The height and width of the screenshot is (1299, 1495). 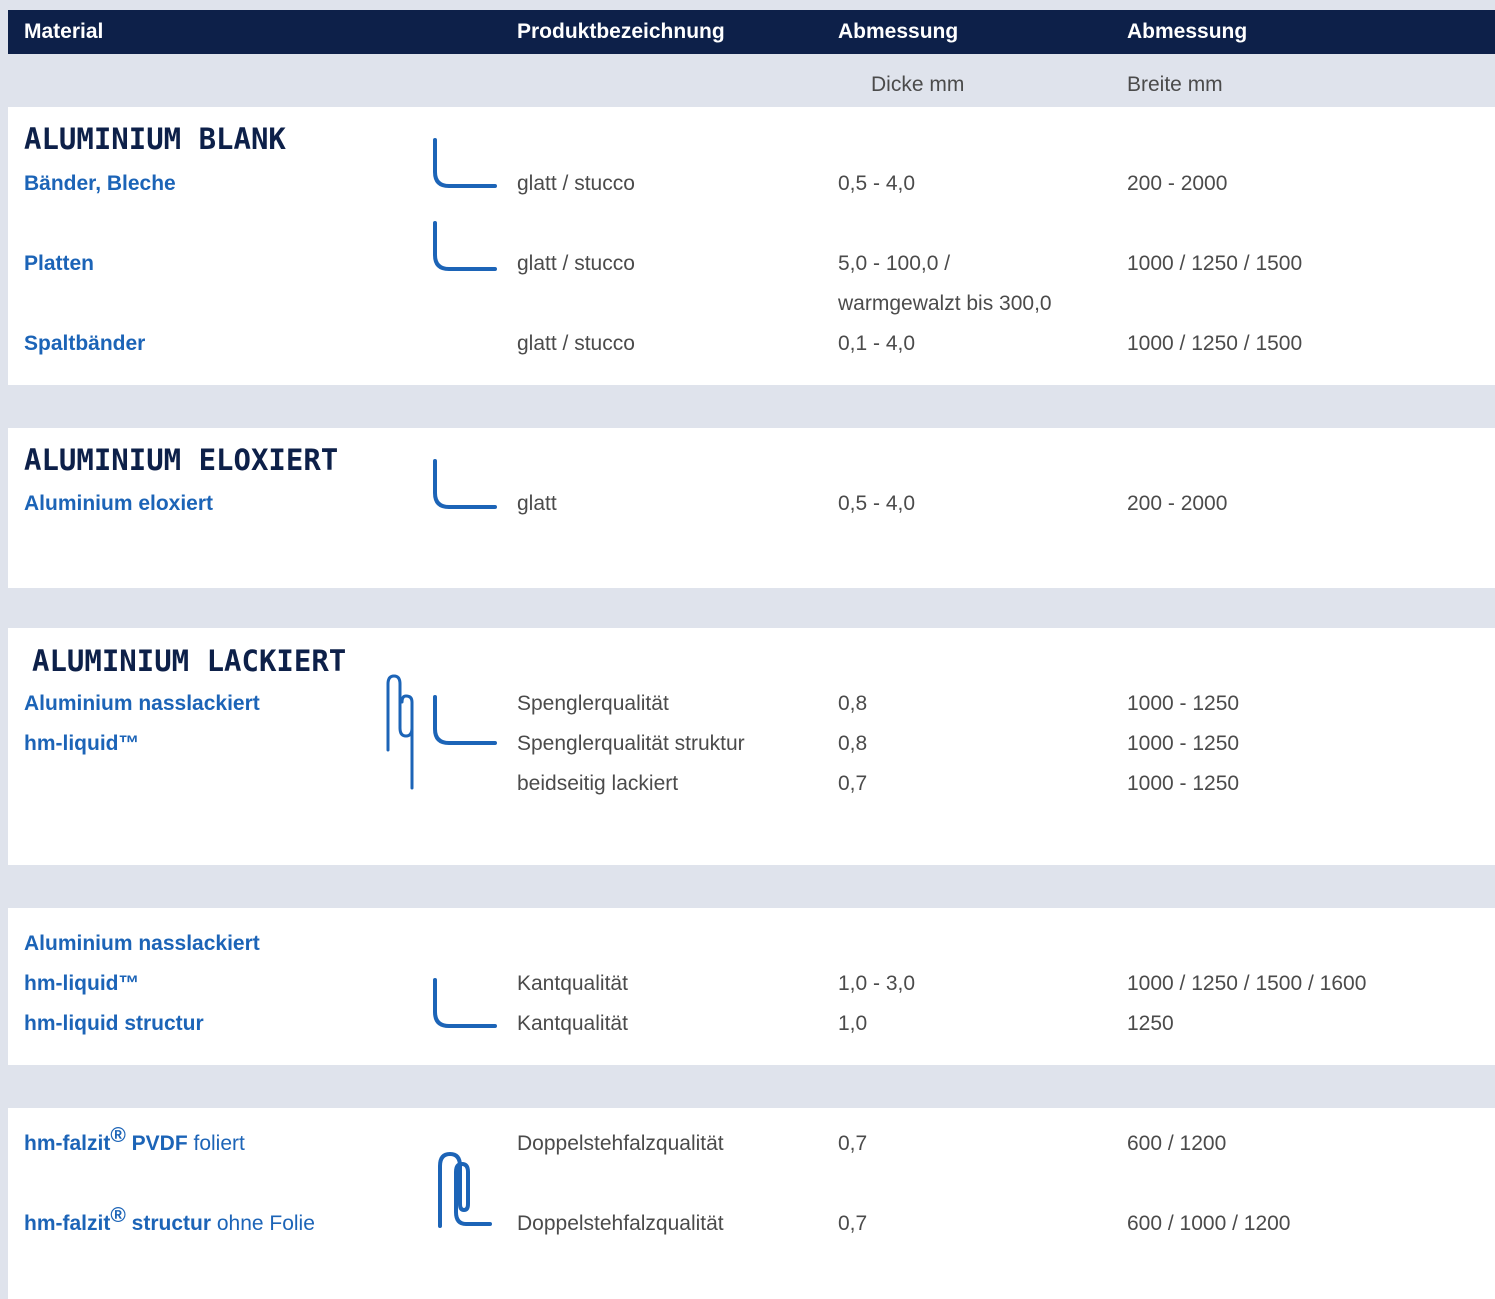 I want to click on material-label: Aluminium eloxiert, so click(x=119, y=503).